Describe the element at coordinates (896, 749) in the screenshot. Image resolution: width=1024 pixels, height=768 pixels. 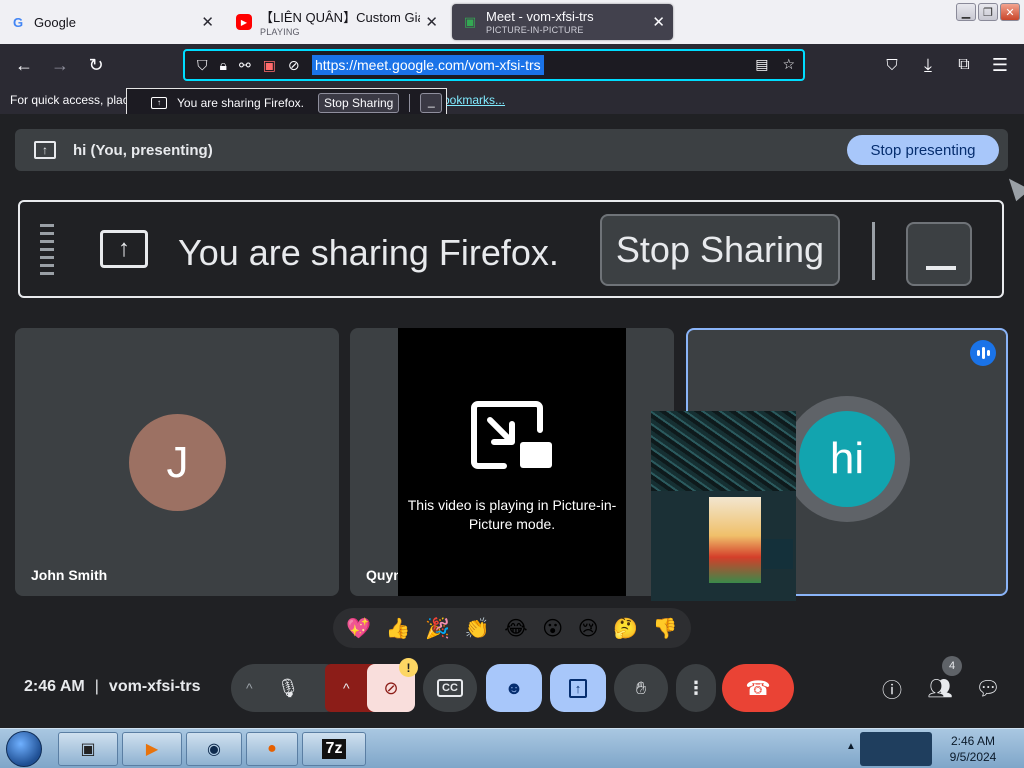
I see `system-tray` at that location.